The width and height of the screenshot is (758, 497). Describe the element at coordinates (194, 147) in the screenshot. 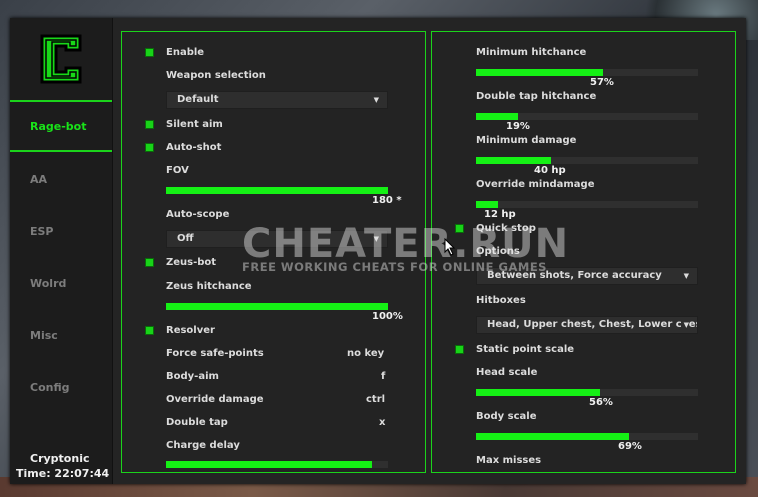

I see `auto-shot-label: Auto-shot` at that location.